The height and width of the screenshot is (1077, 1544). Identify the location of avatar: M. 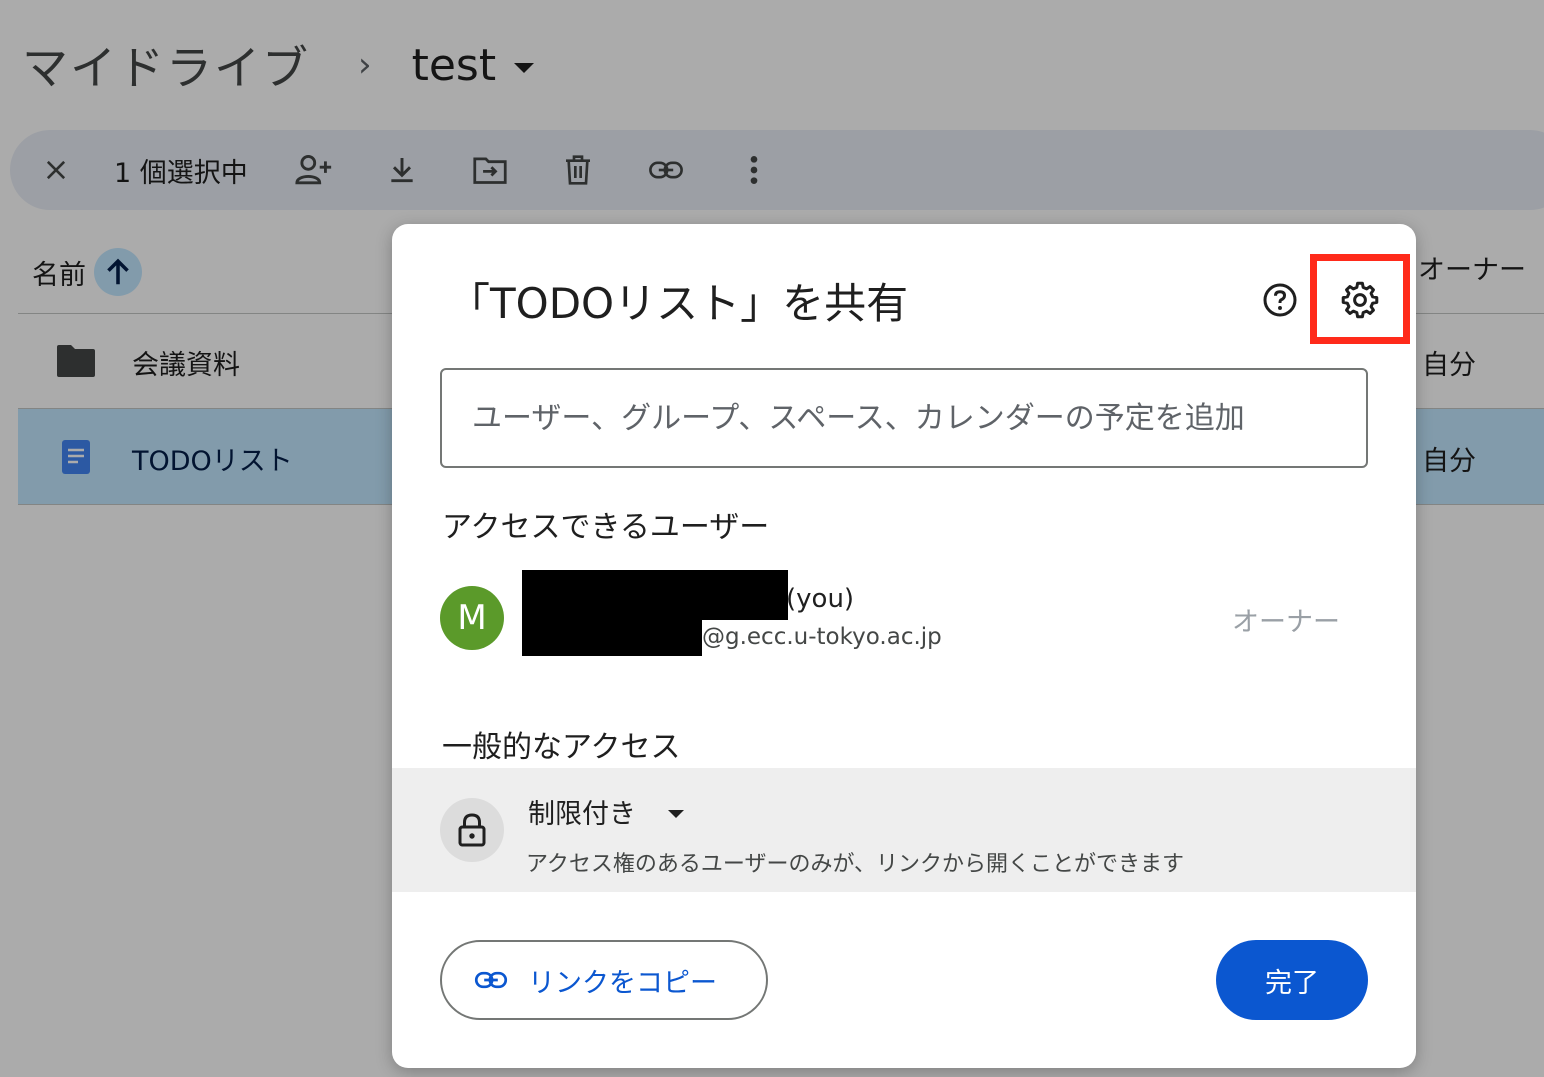
(472, 618).